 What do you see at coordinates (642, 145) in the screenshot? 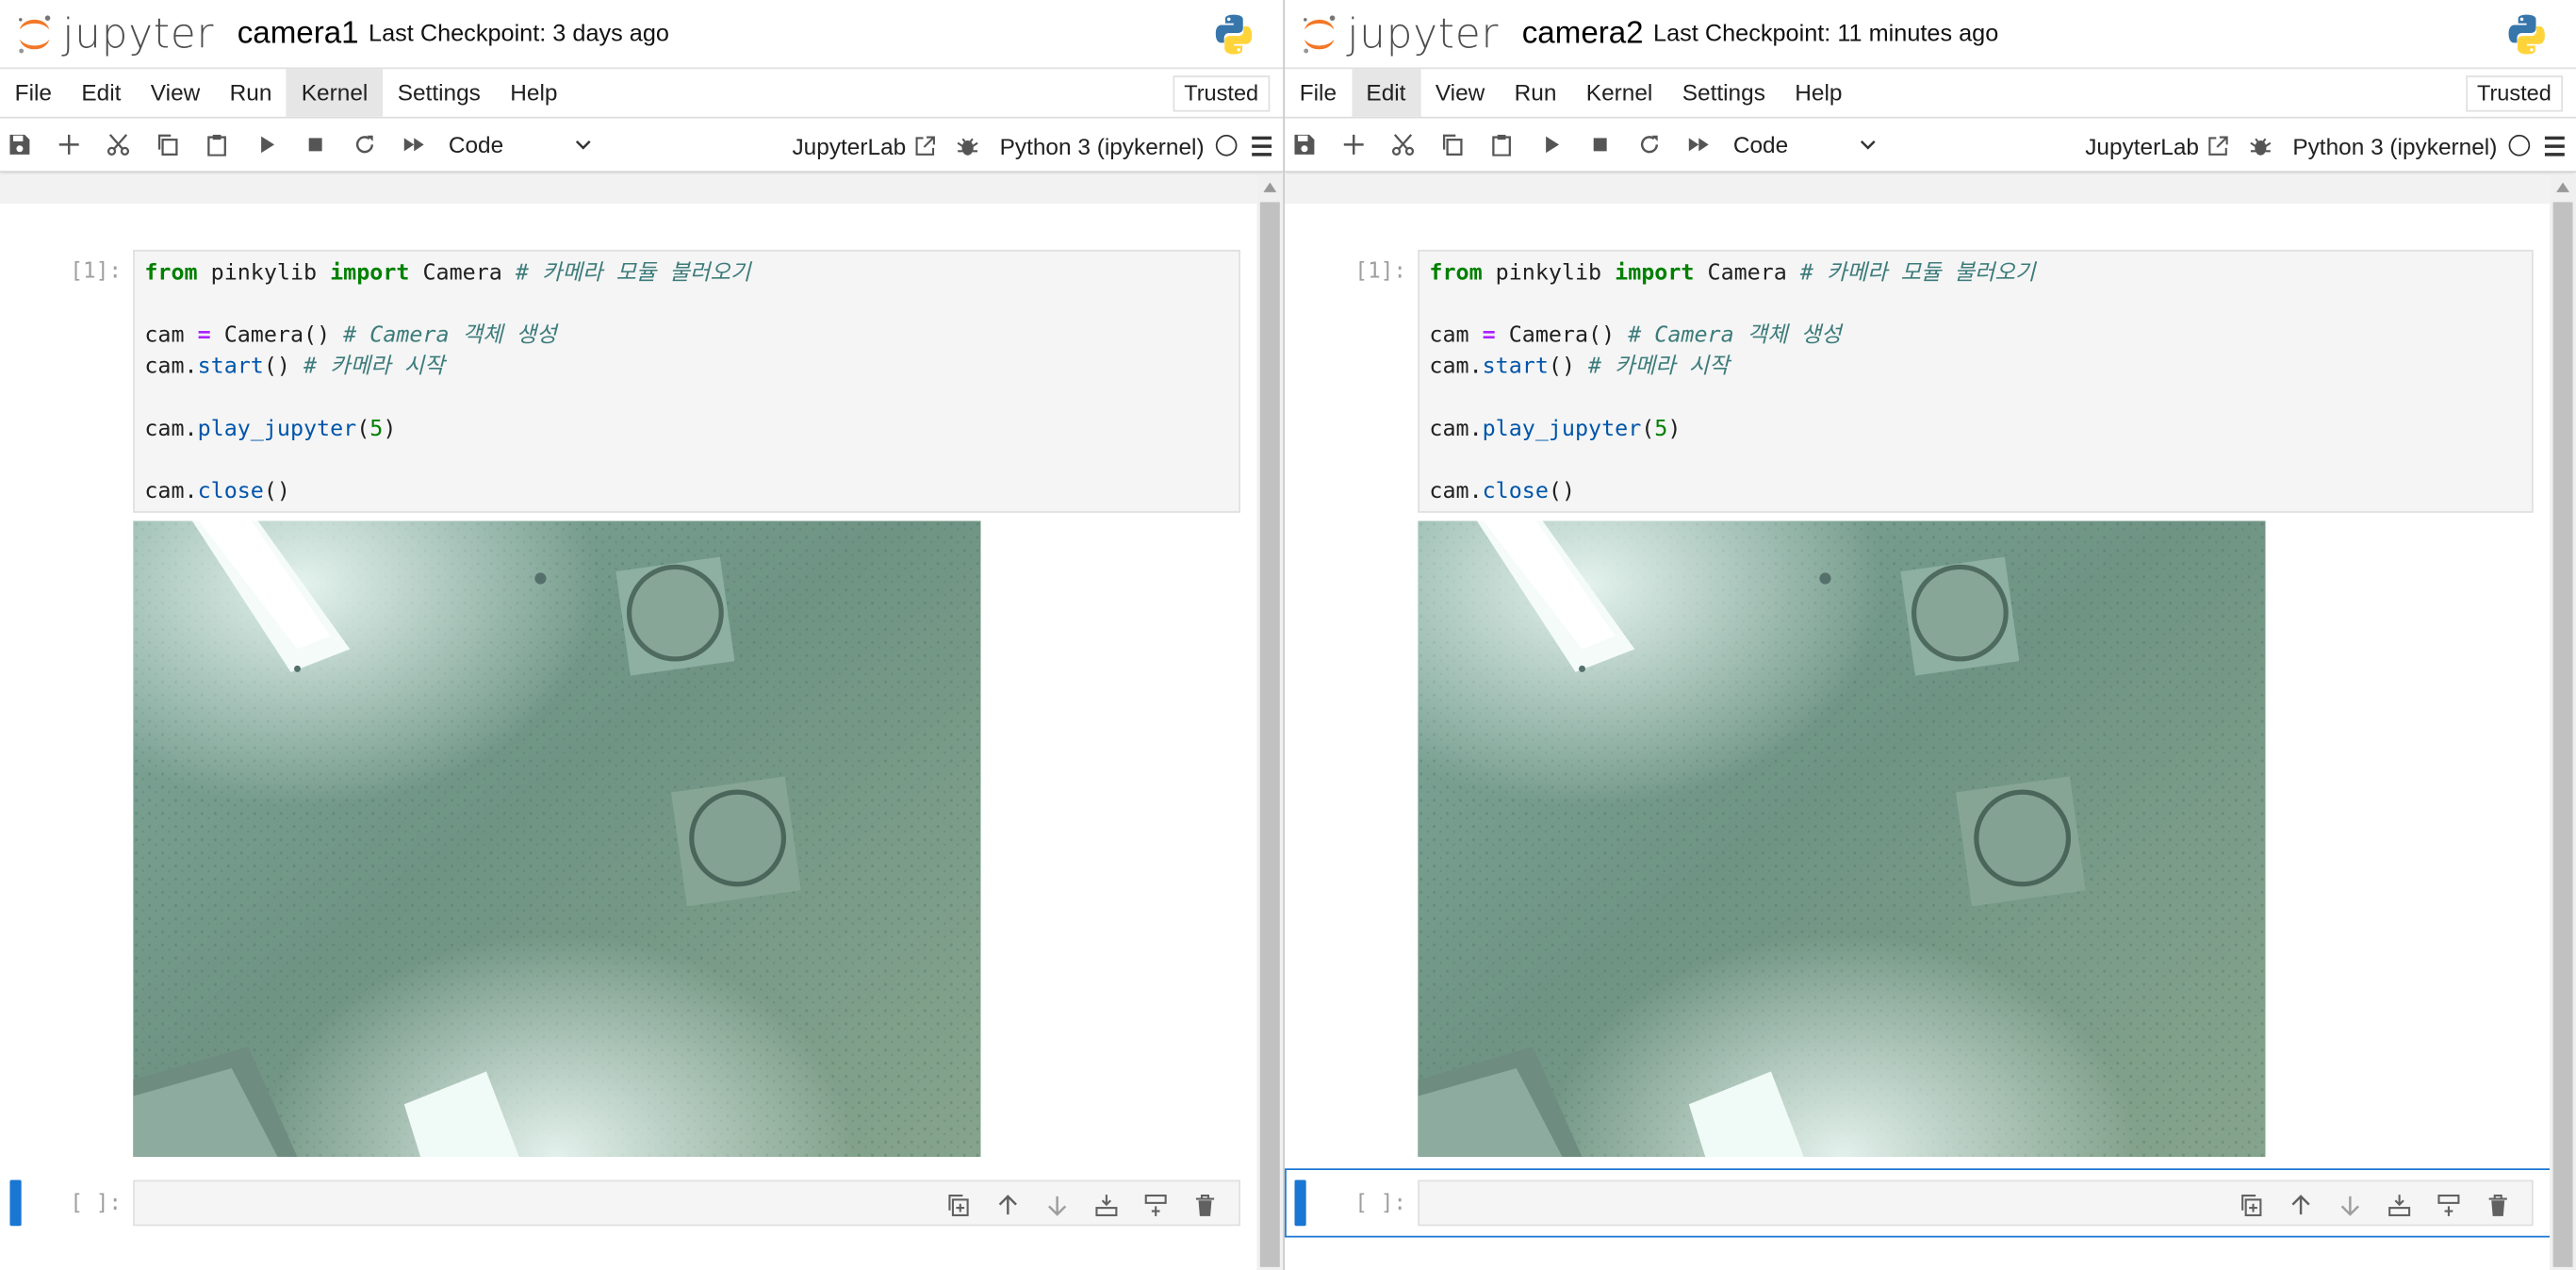
I see `notebook-toolbar: Code JupyterLab Python 3 (ipykernel)` at bounding box center [642, 145].